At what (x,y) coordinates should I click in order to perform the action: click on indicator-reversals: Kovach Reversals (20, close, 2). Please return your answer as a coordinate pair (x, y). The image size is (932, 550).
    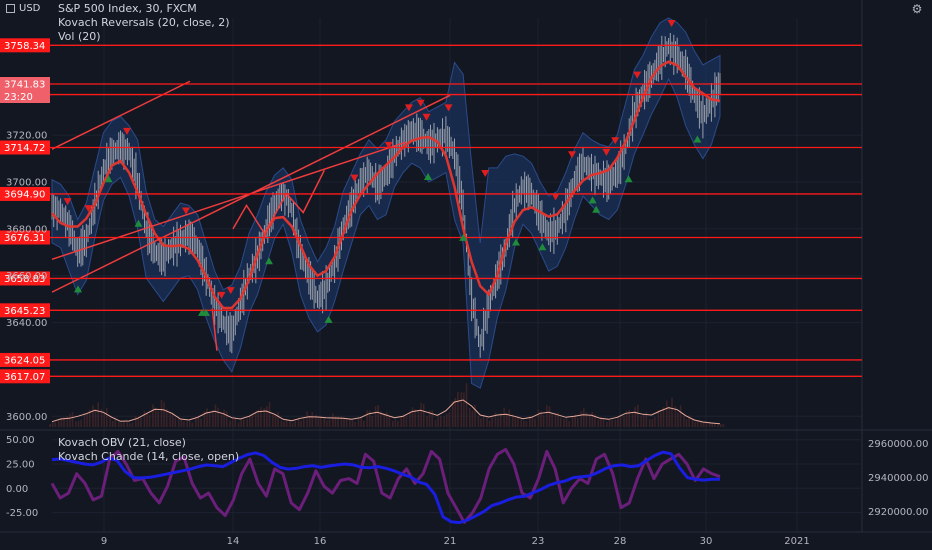
    Looking at the image, I should click on (144, 23).